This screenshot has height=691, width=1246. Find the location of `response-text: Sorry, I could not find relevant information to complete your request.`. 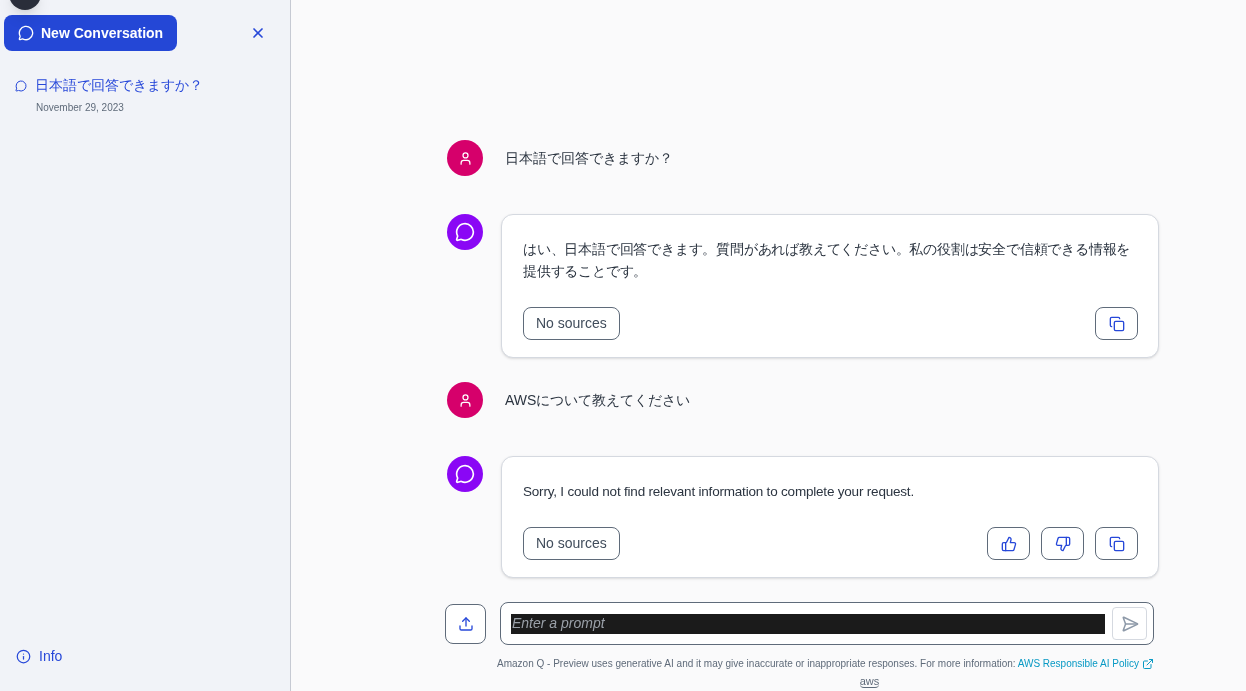

response-text: Sorry, I could not find relevant information to complete your request. is located at coordinates (719, 492).